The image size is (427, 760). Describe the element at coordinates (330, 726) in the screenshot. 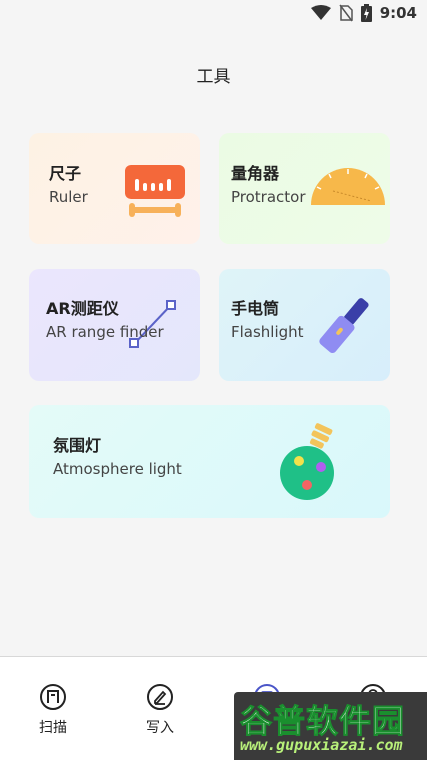

I see `watermark: 谷普软件园 www.gupuxiazai.com` at that location.